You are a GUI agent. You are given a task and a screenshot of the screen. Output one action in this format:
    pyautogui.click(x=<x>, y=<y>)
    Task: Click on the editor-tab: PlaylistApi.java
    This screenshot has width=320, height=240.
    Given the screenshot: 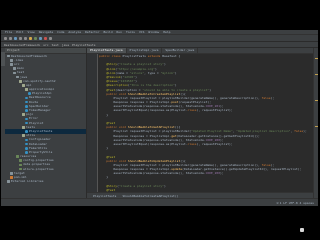 What is the action you would take?
    pyautogui.click(x=145, y=50)
    